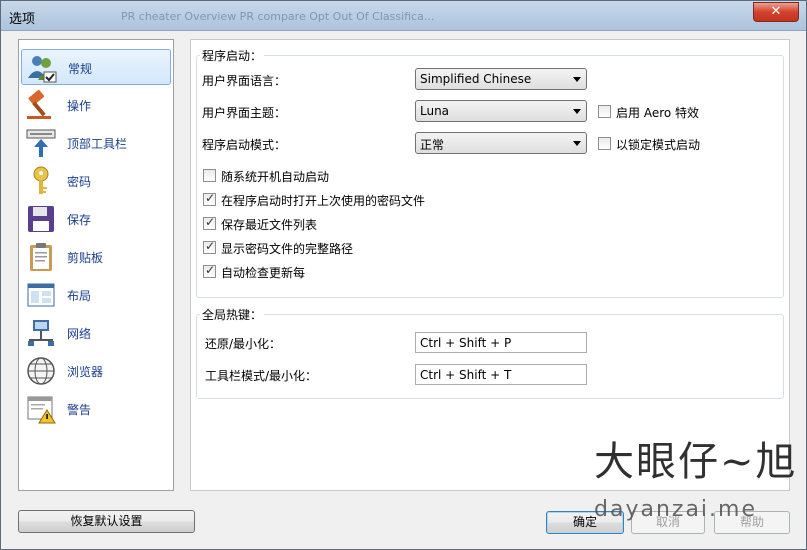 The image size is (807, 550). I want to click on hotkeys-group-title: 全局热键：, so click(232, 314).